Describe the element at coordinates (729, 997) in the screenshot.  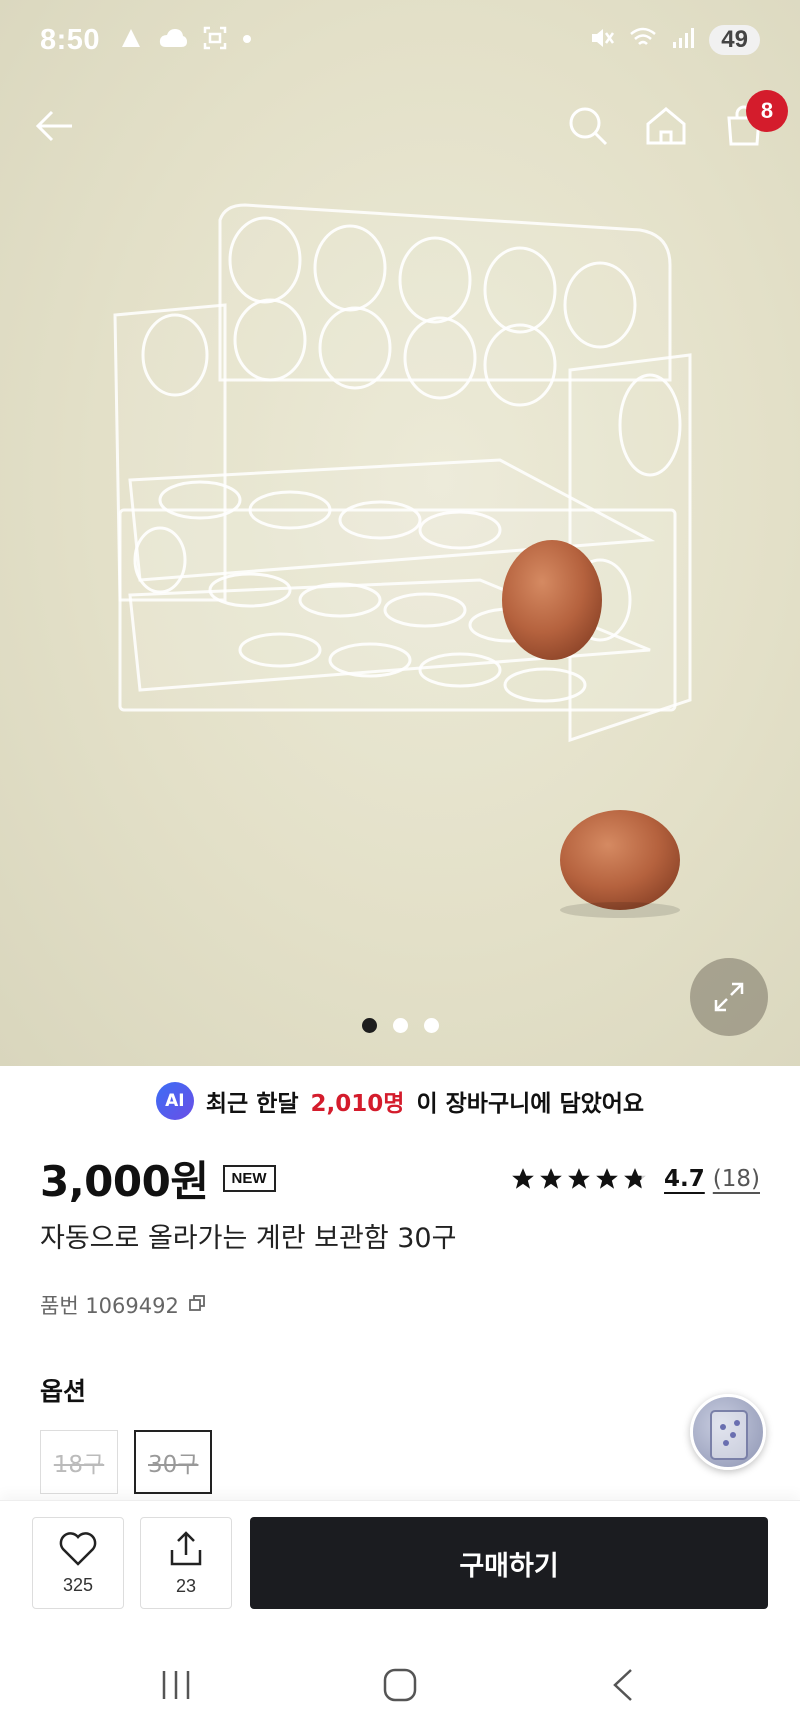
I see `expand-icon` at that location.